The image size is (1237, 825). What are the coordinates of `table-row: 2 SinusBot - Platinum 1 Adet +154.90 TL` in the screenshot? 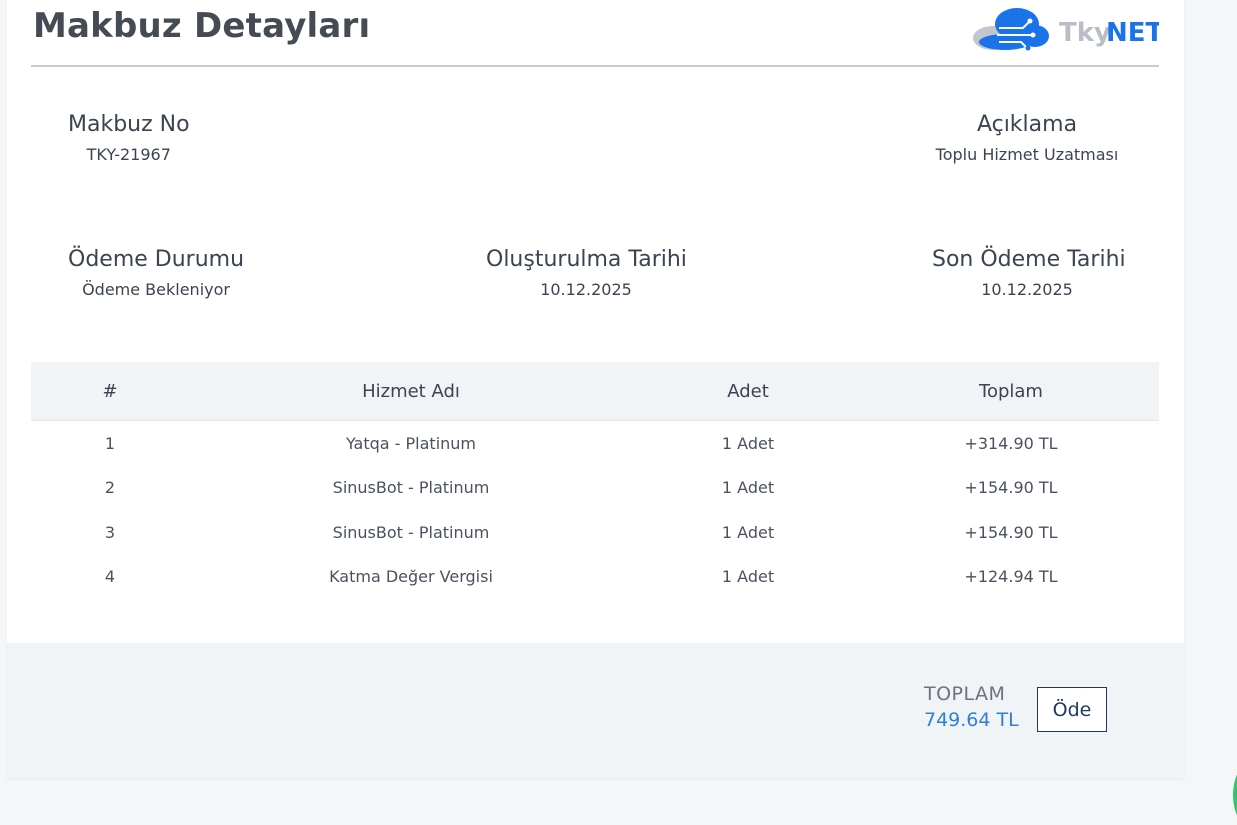 It's located at (595, 488).